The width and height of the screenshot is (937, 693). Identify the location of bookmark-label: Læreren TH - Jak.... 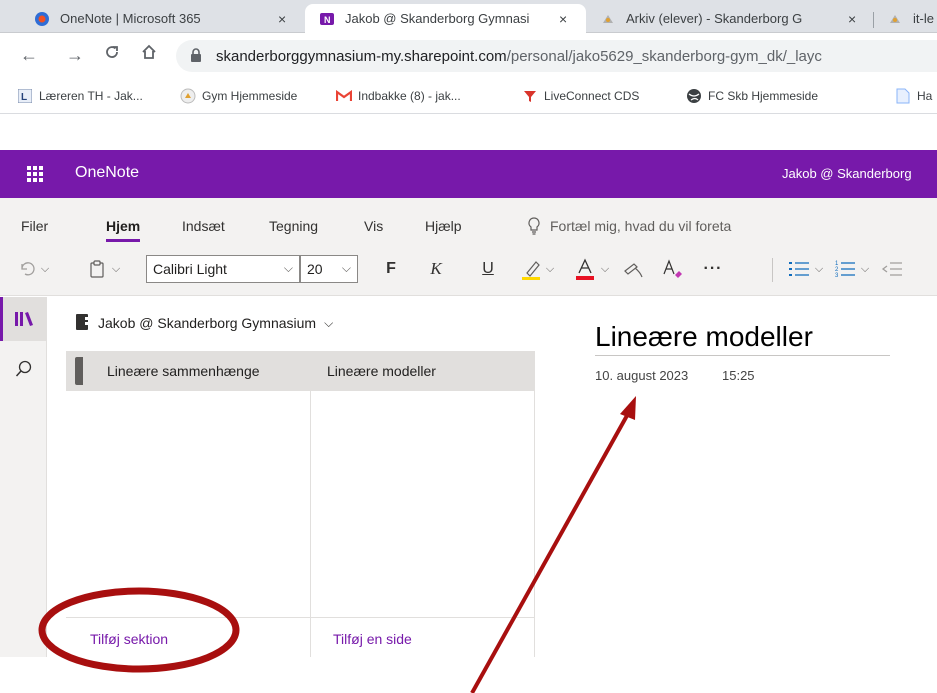
(91, 96).